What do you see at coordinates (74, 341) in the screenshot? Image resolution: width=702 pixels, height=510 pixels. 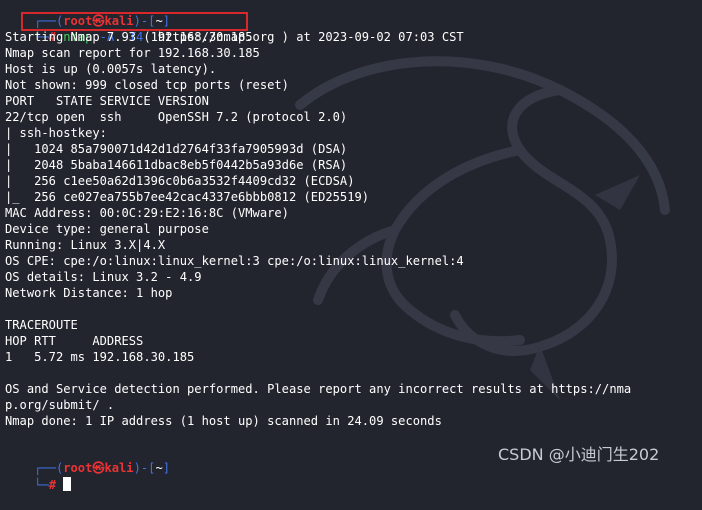 I see `output-line: HOP RTT ADDRESS` at bounding box center [74, 341].